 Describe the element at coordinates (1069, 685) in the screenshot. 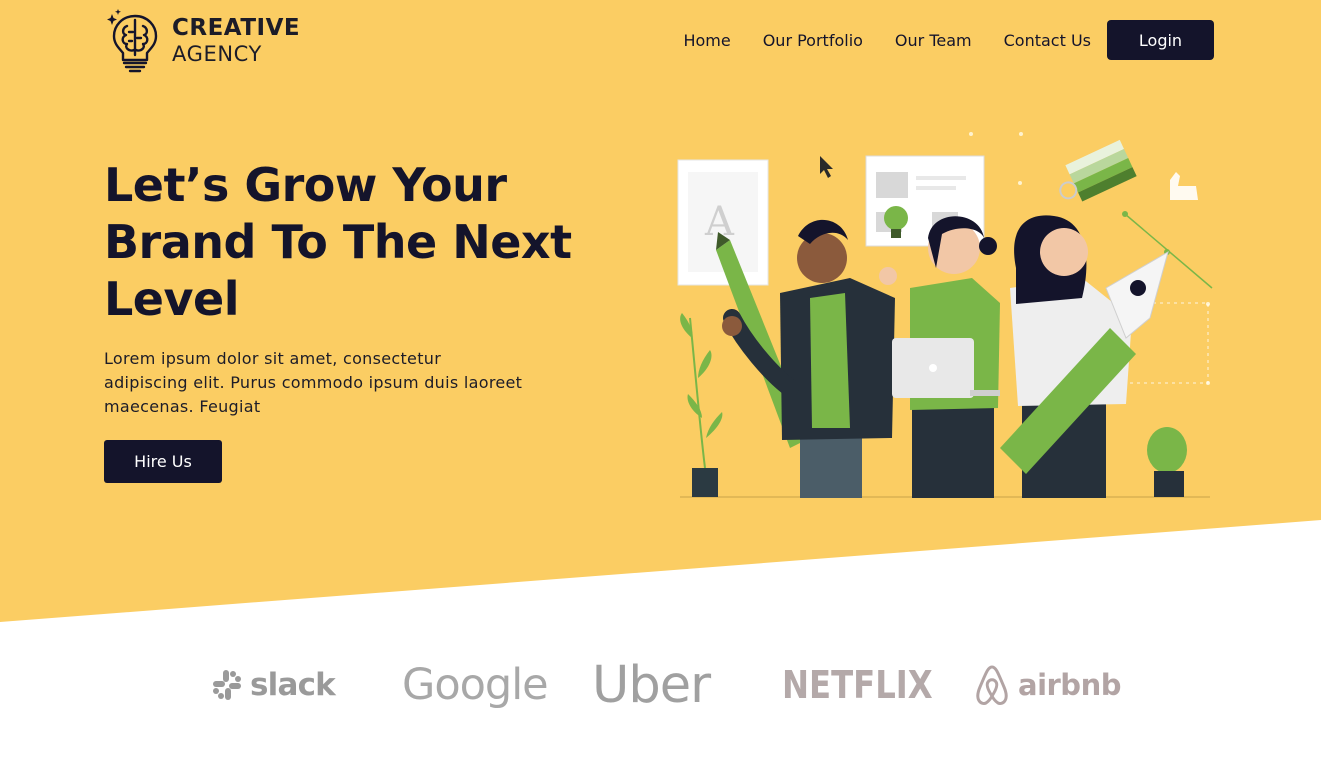

I see `airbnb-wordmark: airbnb` at that location.